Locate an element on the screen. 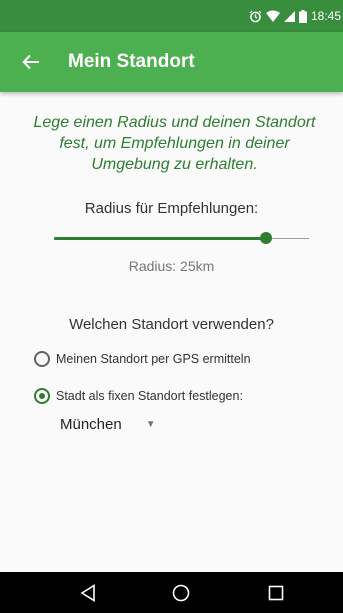 This screenshot has width=343, height=613. chevron-down-icon: ▼ is located at coordinates (150, 424).